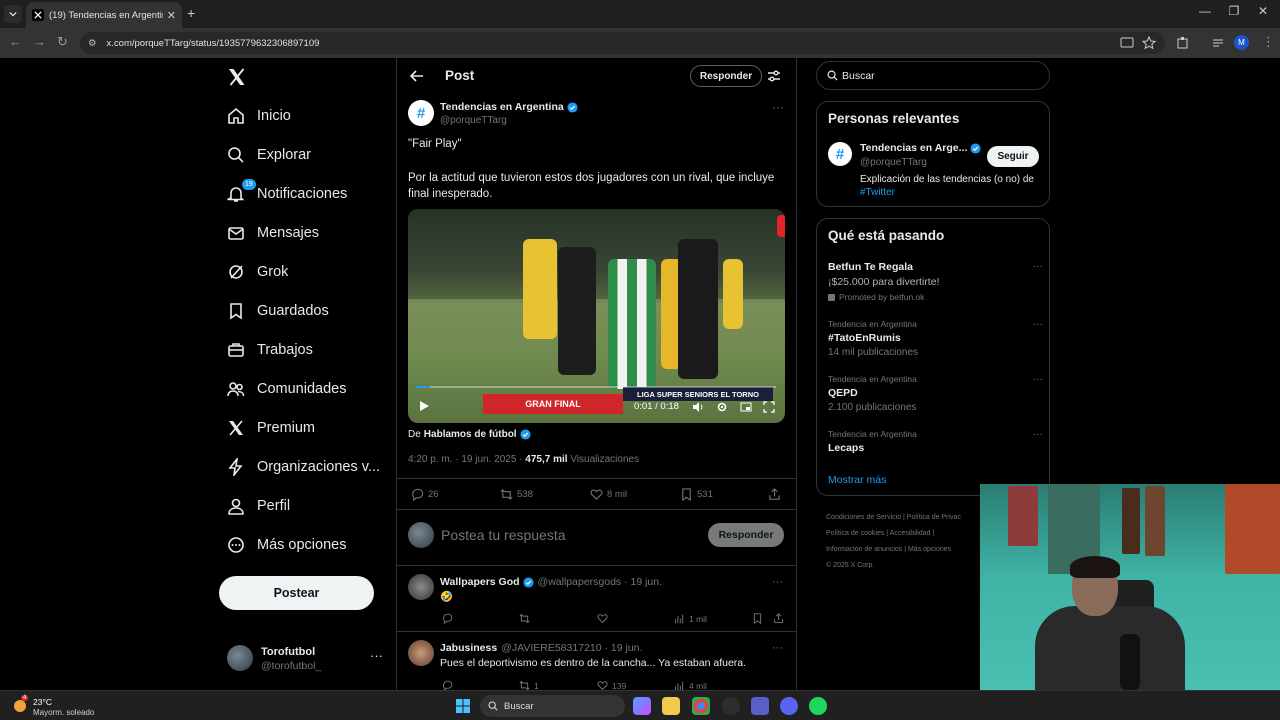 Image resolution: width=1280 pixels, height=720 pixels. What do you see at coordinates (1205, 11) in the screenshot?
I see `minimize-button: —` at bounding box center [1205, 11].